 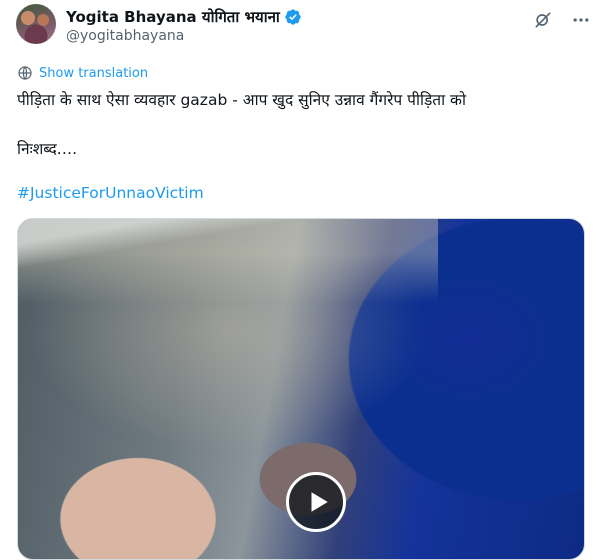 I want to click on tweet-actions-top, so click(x=562, y=20).